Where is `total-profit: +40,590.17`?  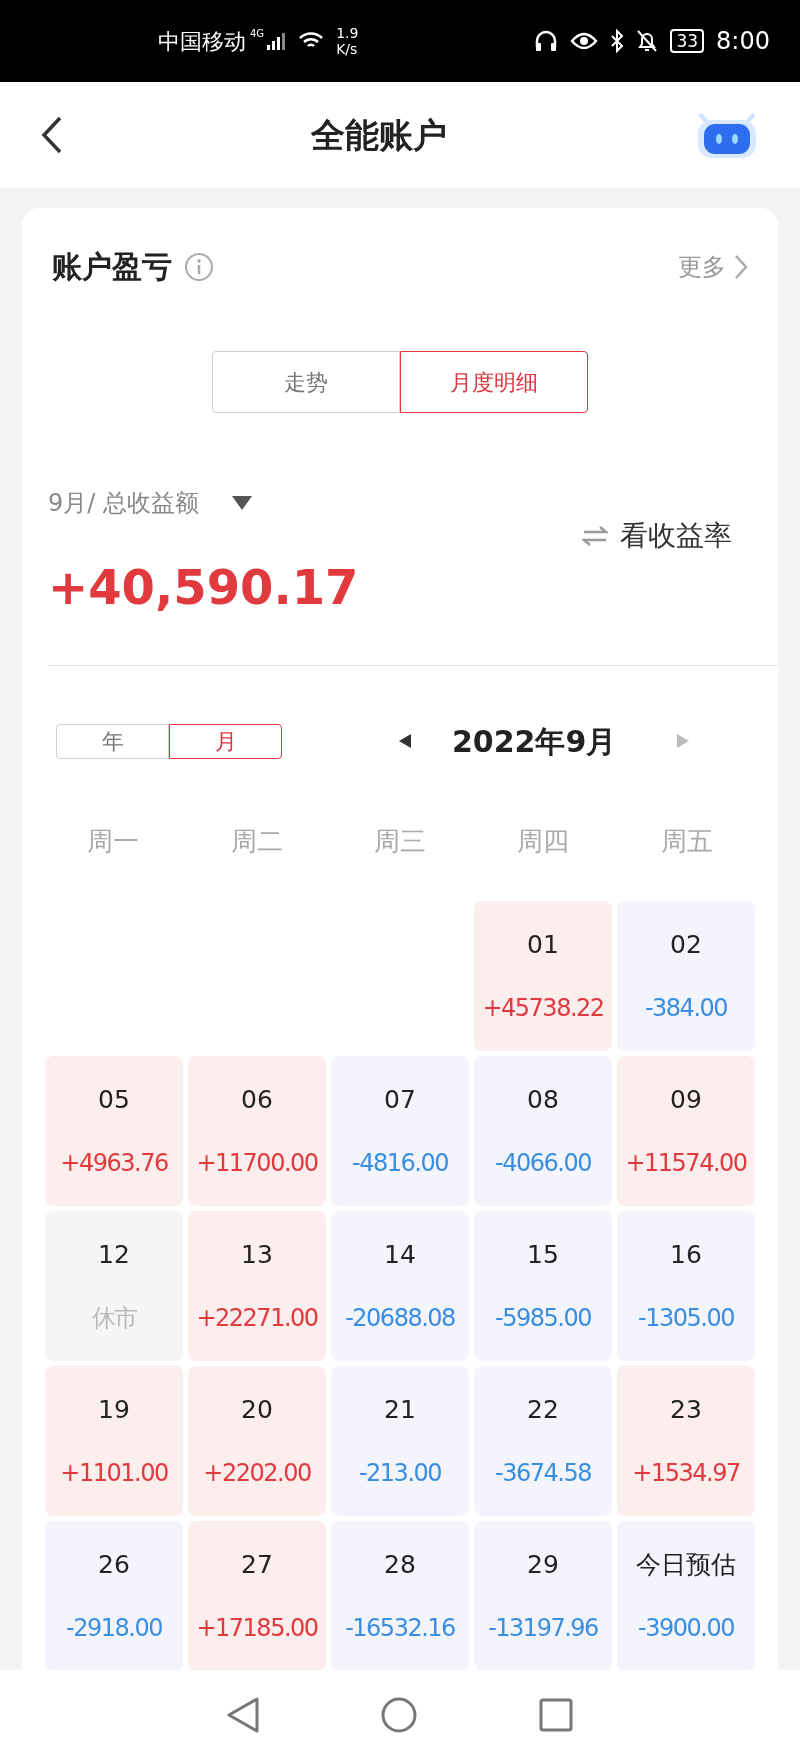 total-profit: +40,590.17 is located at coordinates (203, 587).